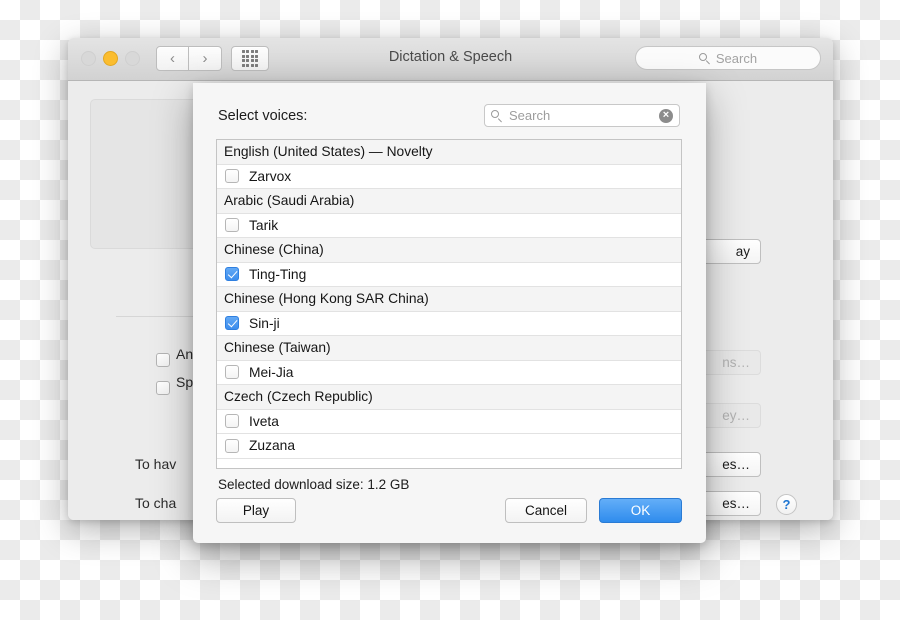 The height and width of the screenshot is (620, 900). Describe the element at coordinates (156, 503) in the screenshot. I see `to-change-label: To cha` at that location.